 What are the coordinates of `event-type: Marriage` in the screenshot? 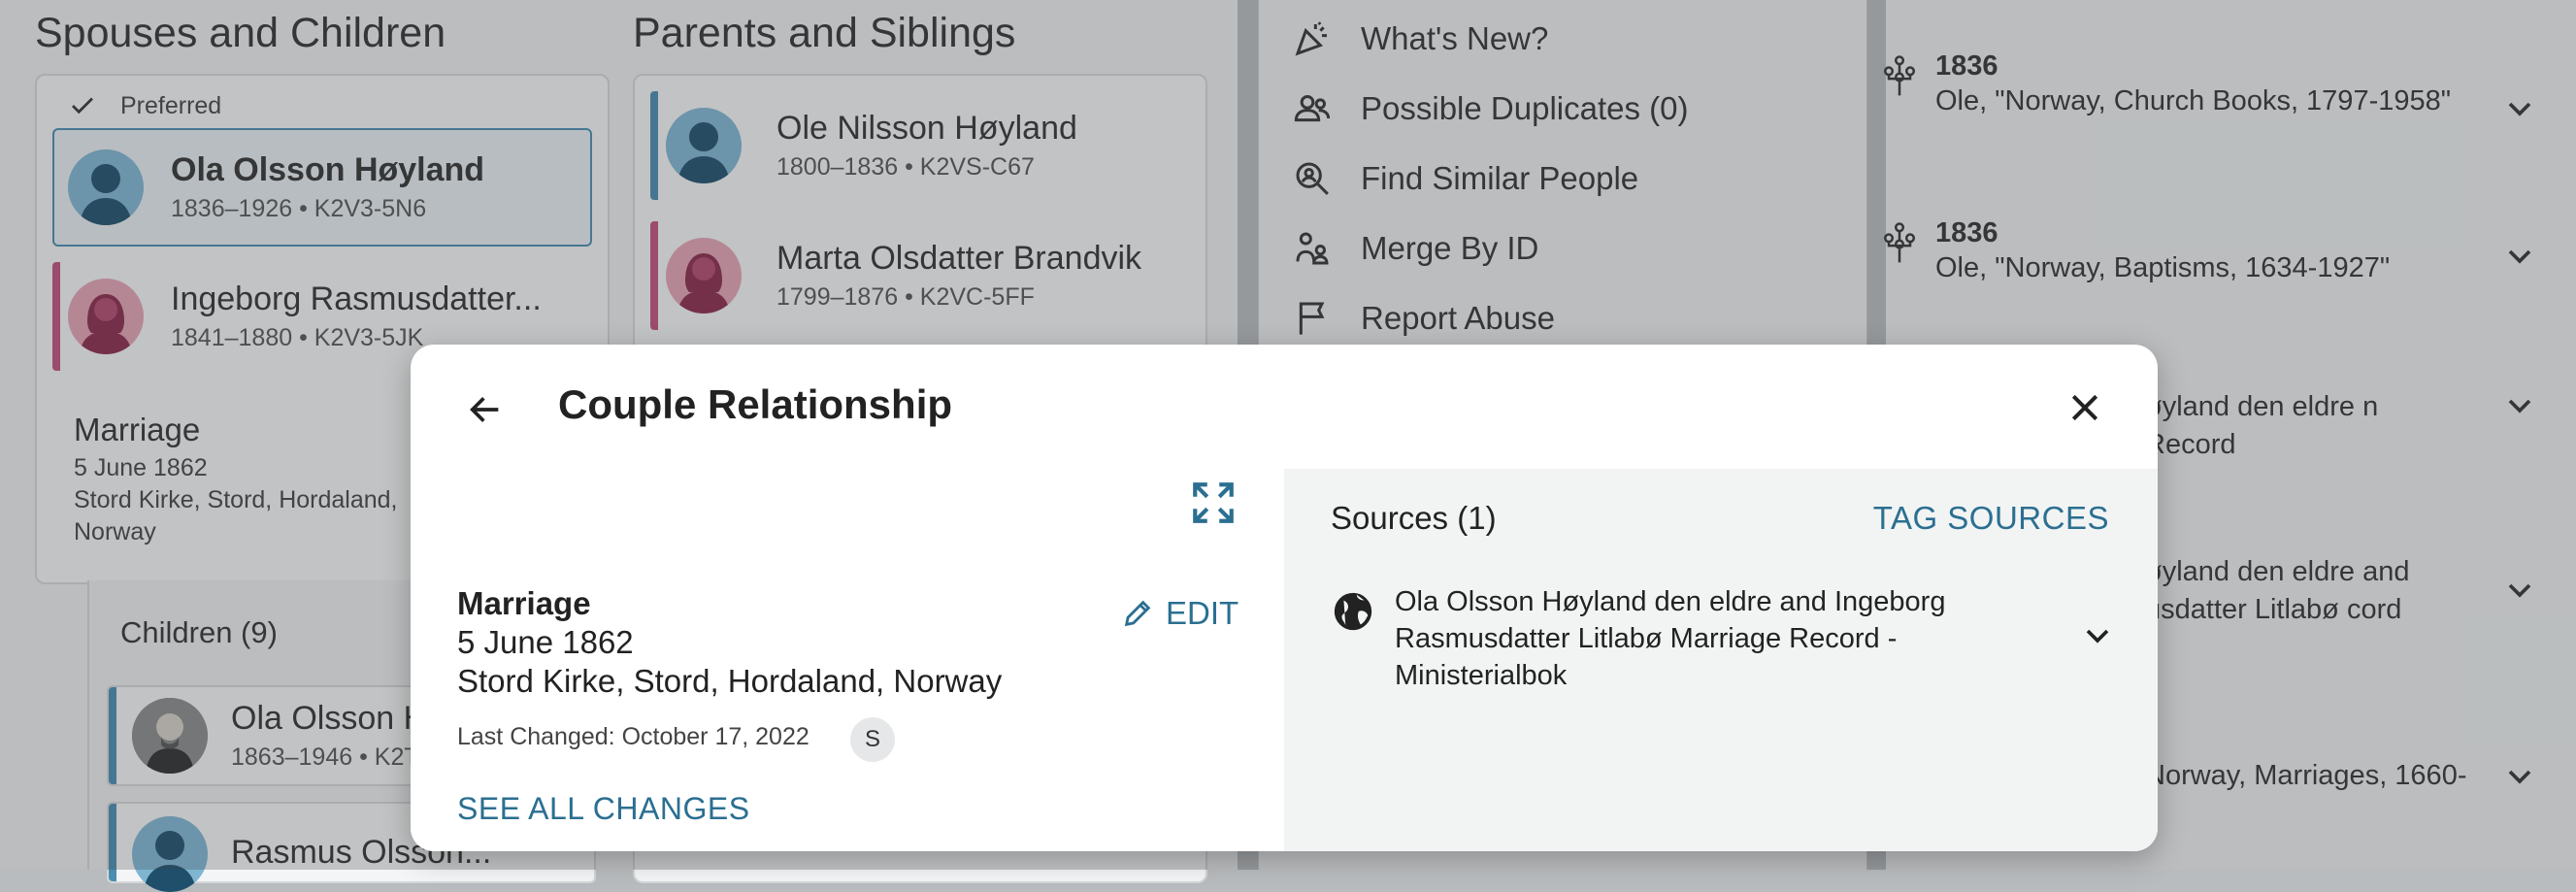 It's located at (524, 603).